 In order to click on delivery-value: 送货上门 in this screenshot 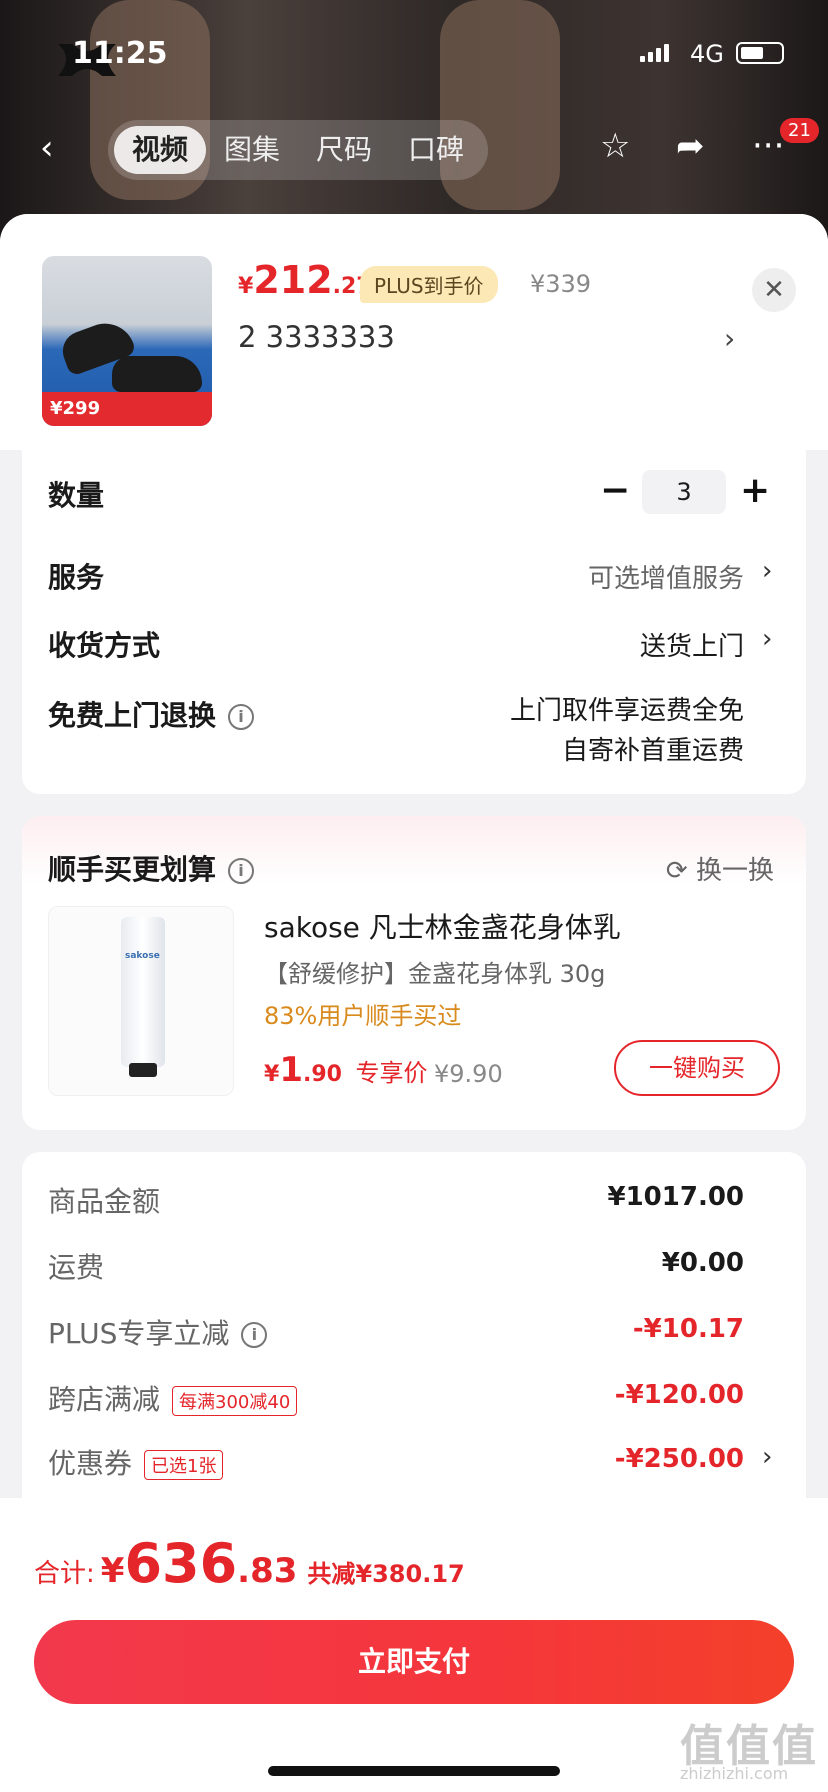, I will do `click(692, 644)`.